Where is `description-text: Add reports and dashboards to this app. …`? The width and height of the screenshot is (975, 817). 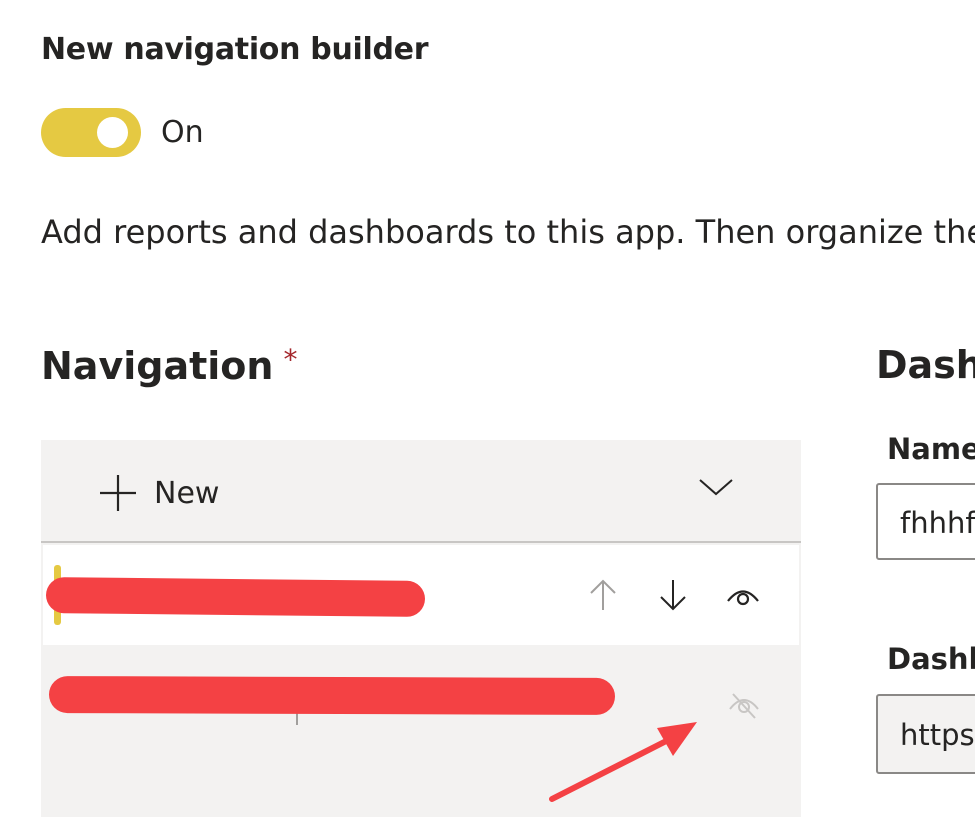
description-text: Add reports and dashboards to this app. … is located at coordinates (508, 232).